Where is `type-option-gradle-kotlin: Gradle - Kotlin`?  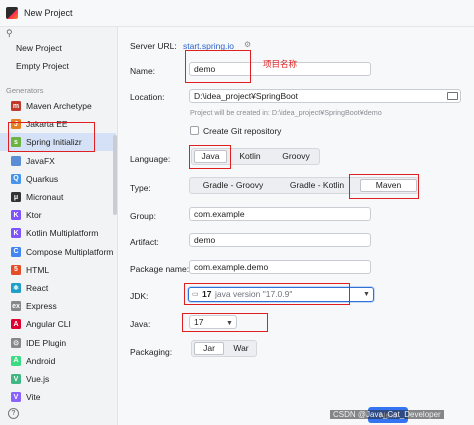
type-option-gradle-kotlin: Gradle - Kotlin is located at coordinates (317, 185).